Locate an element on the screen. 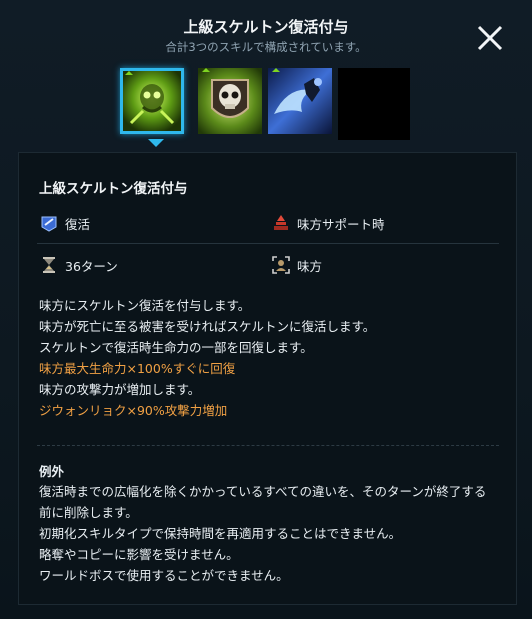 The image size is (532, 619). exception-line: 前に削除します。 is located at coordinates (88, 512).